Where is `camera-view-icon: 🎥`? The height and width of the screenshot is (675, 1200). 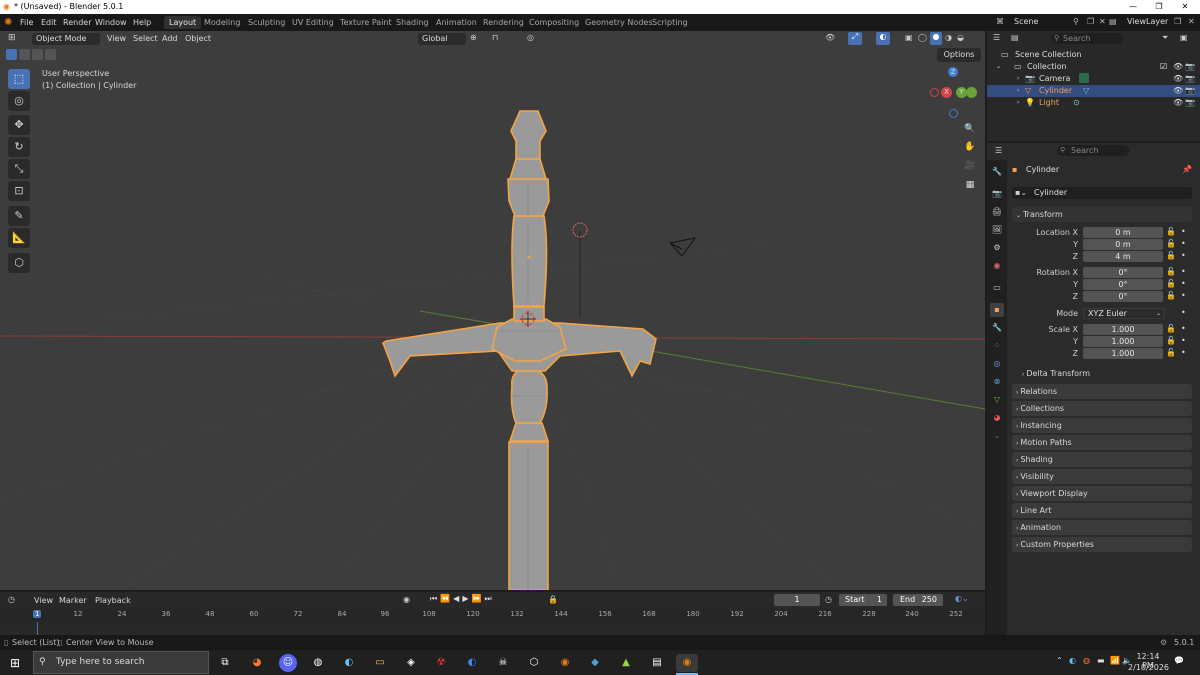
camera-view-icon: 🎥 is located at coordinates (970, 166).